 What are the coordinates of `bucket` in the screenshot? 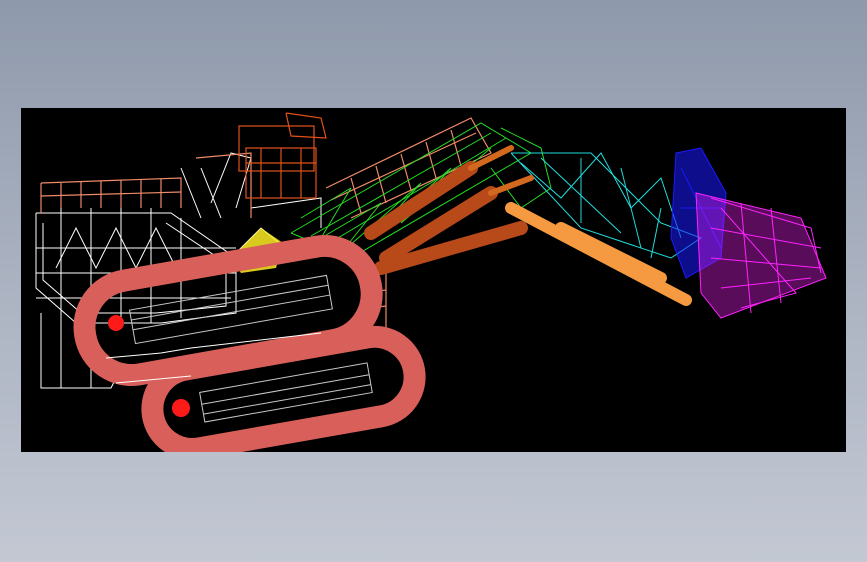 It's located at (761, 255).